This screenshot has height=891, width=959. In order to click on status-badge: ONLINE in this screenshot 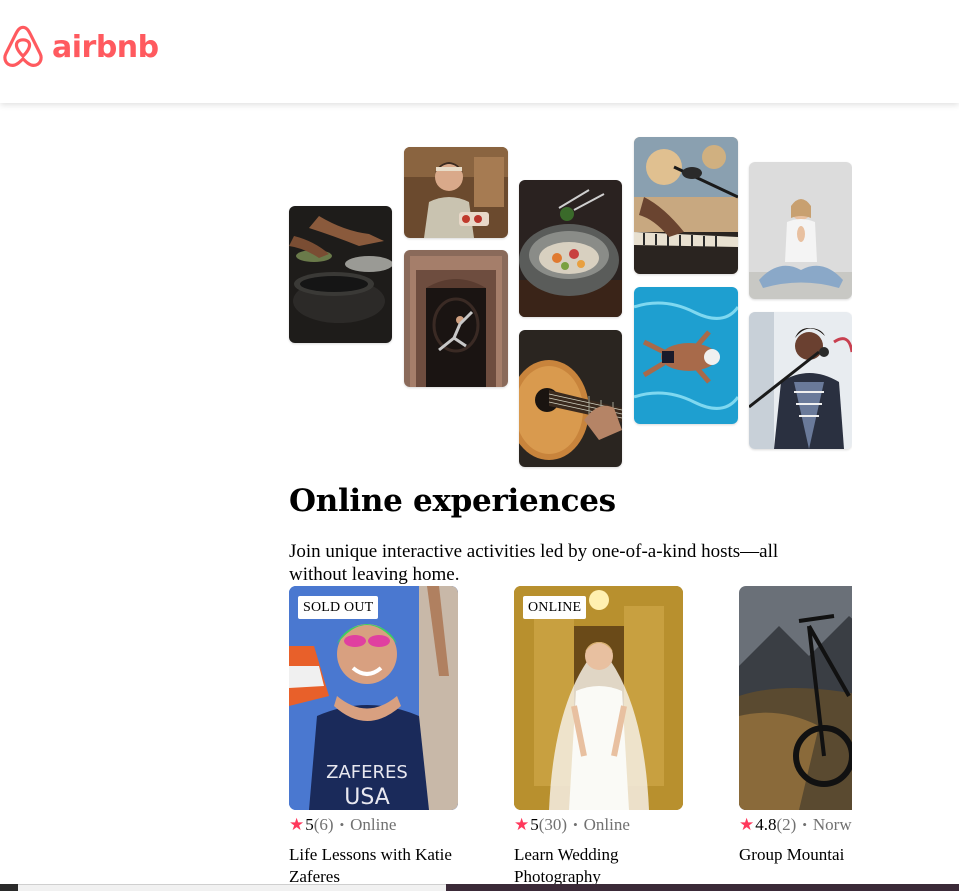, I will do `click(555, 607)`.